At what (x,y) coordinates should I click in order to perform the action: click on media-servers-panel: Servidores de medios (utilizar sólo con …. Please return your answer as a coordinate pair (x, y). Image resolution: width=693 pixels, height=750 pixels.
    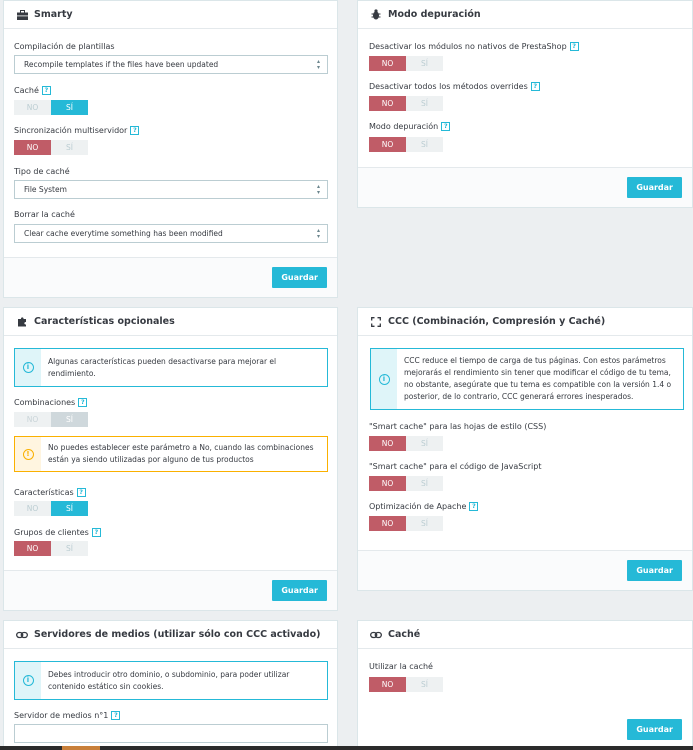
    Looking at the image, I should click on (170, 685).